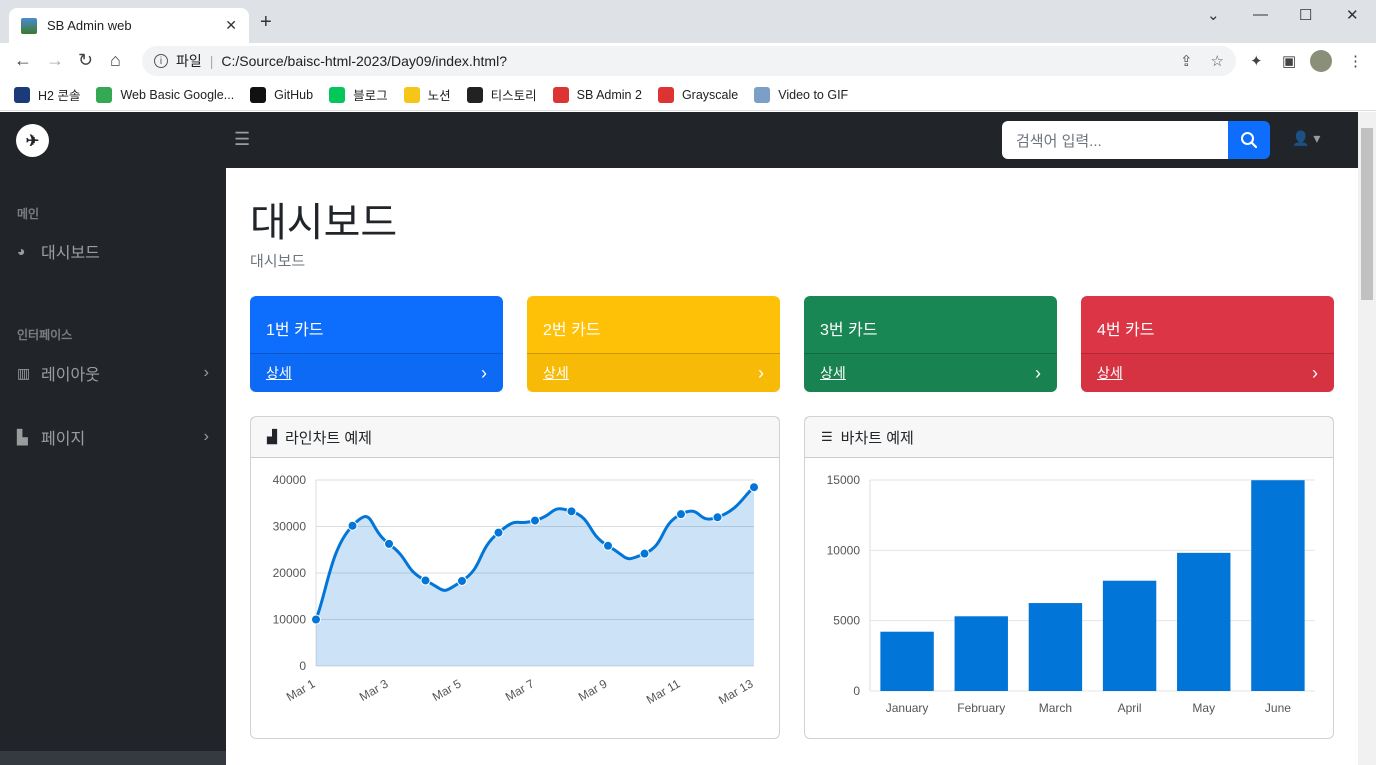  Describe the element at coordinates (328, 438) in the screenshot. I see `line-chart-title: 라인차트 예제` at that location.